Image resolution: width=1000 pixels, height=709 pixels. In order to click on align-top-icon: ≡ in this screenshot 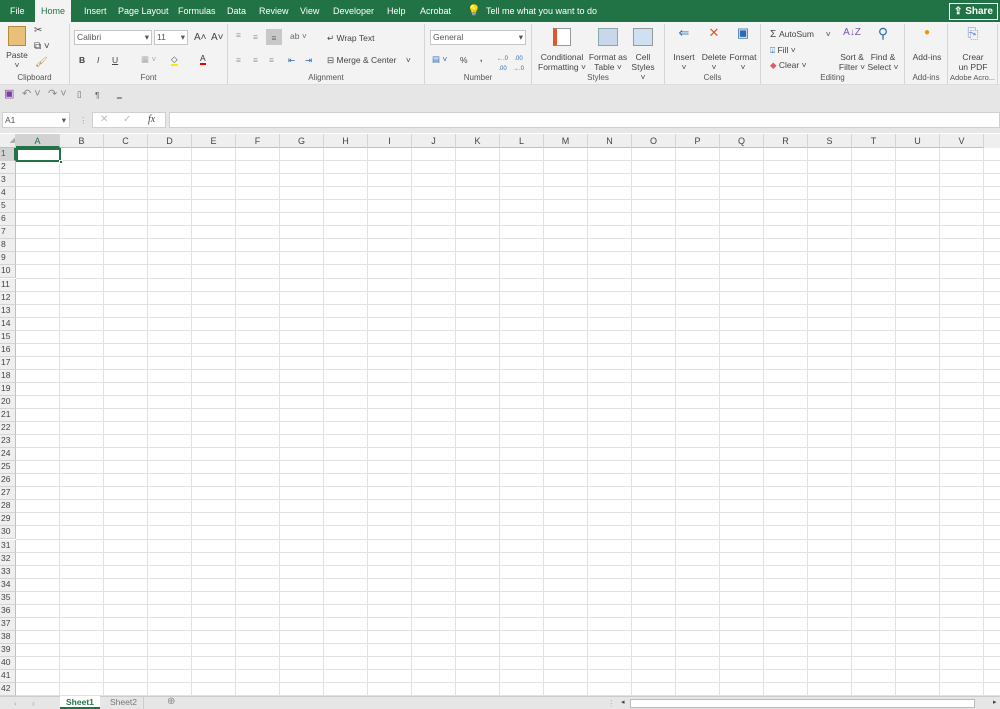, I will do `click(238, 35)`.